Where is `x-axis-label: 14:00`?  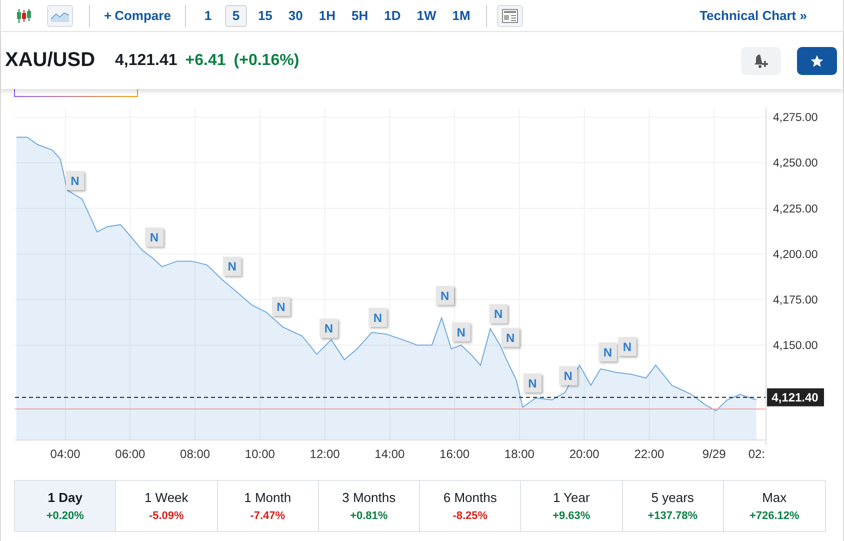 x-axis-label: 14:00 is located at coordinates (389, 454).